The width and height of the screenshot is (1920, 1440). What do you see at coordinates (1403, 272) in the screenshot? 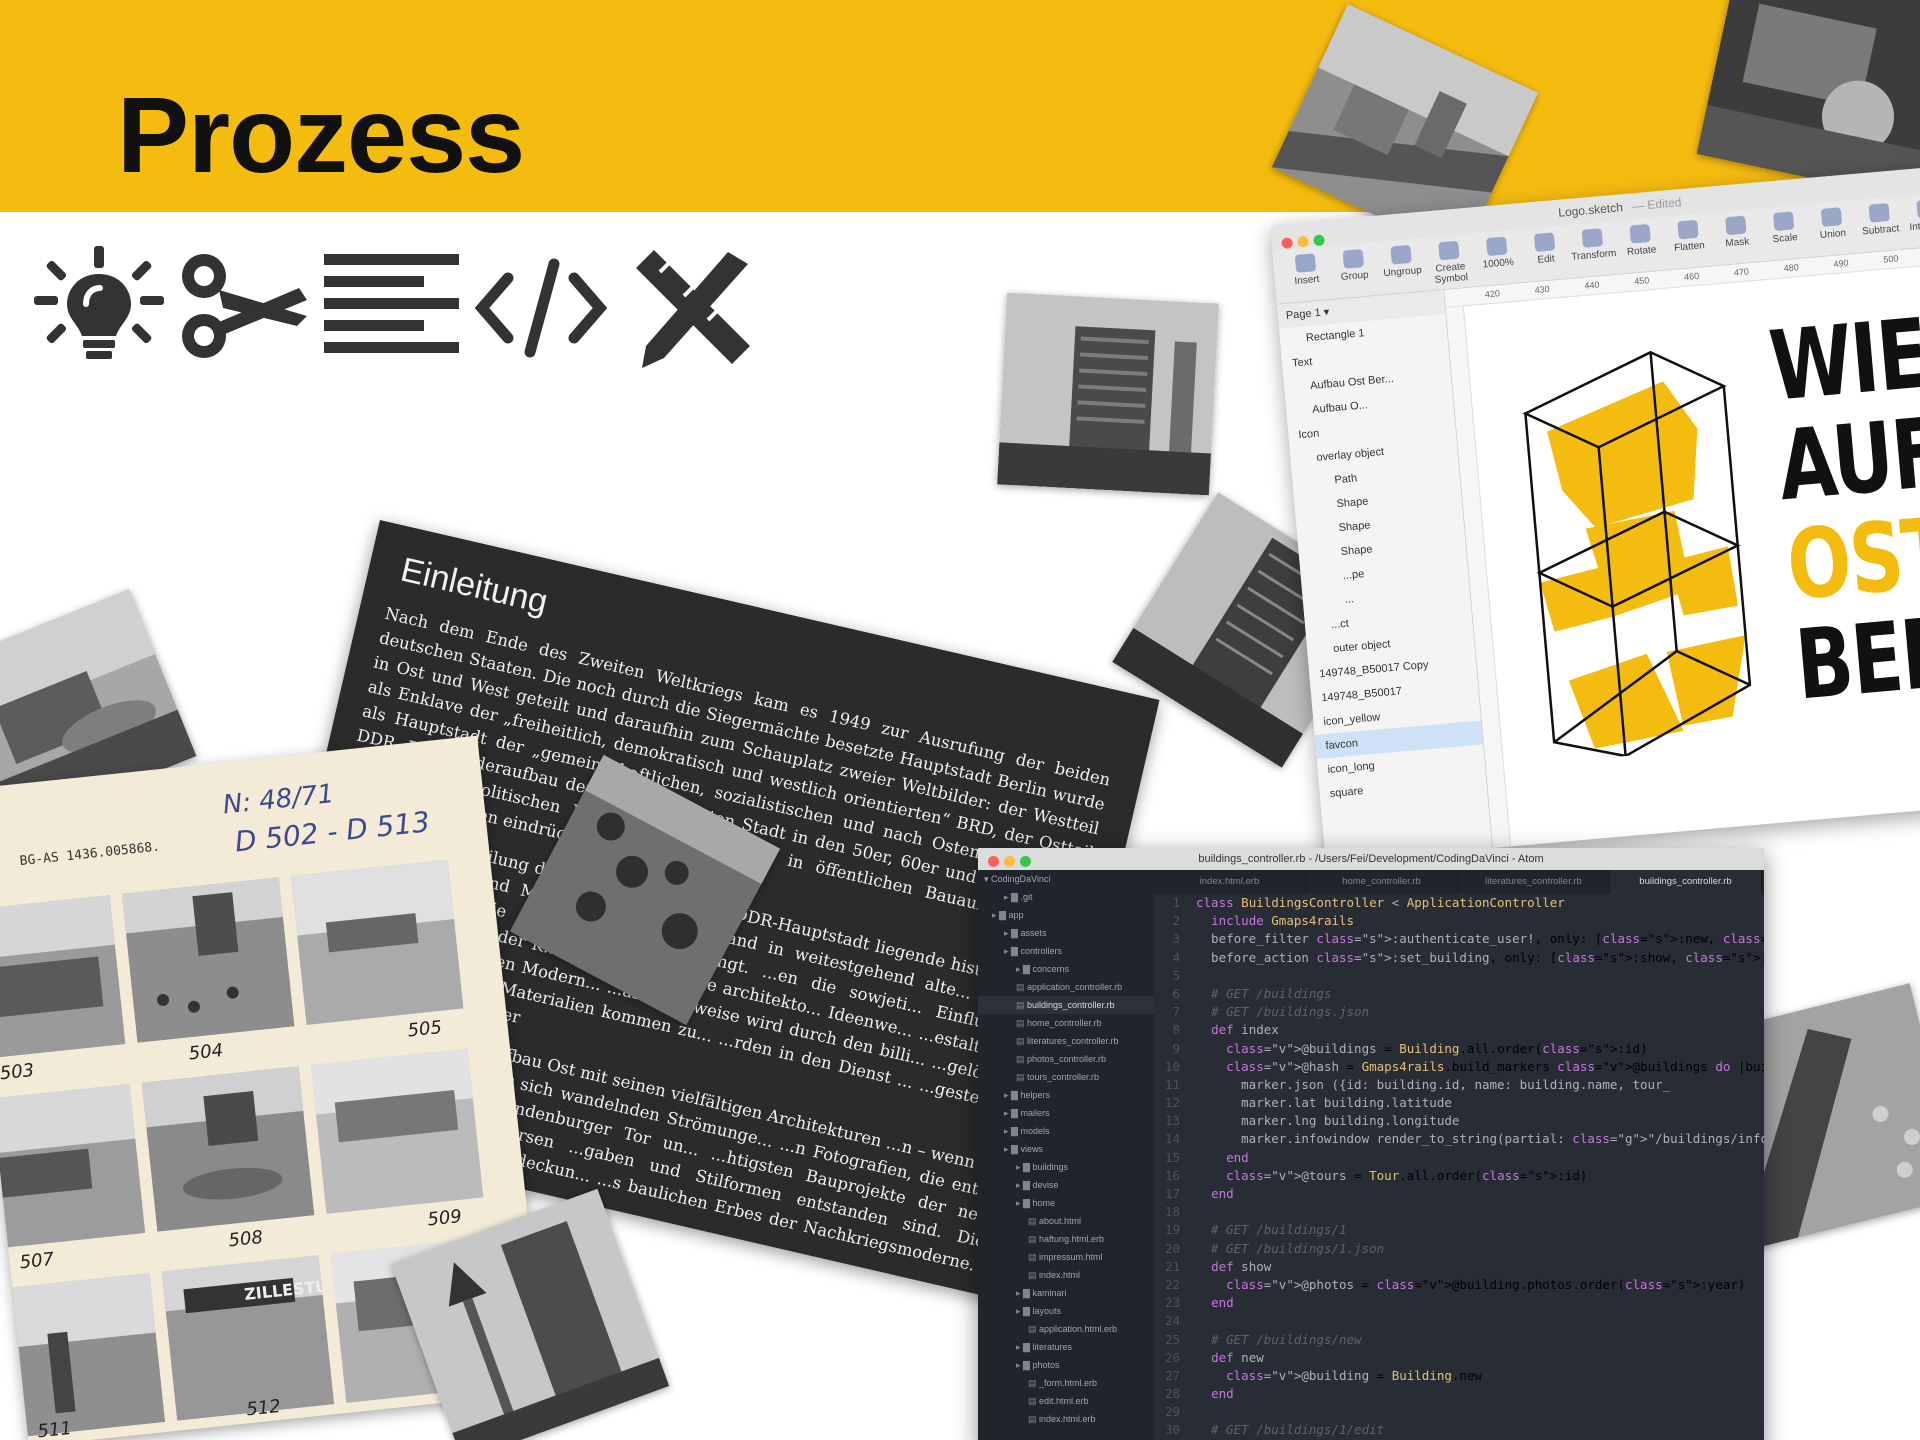
I see `toolbar-label: Ungroup` at bounding box center [1403, 272].